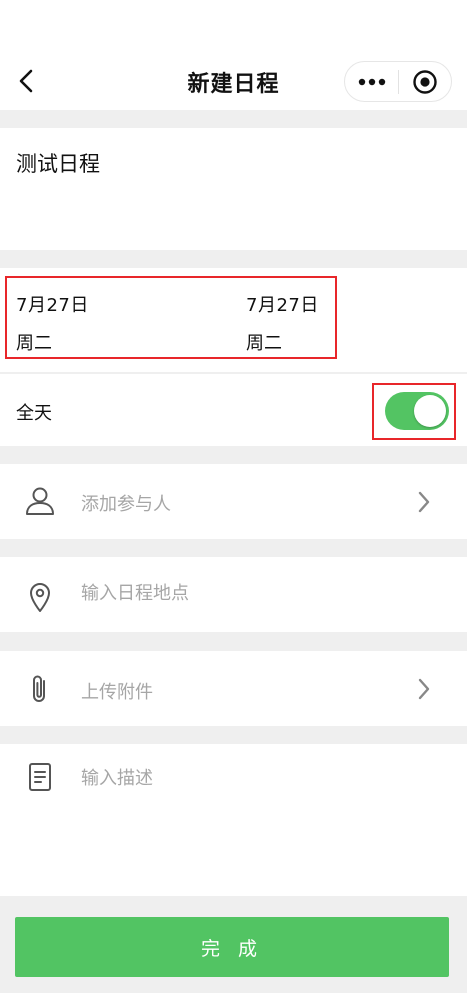  I want to click on location-row: 输入日程地点, so click(233, 594).